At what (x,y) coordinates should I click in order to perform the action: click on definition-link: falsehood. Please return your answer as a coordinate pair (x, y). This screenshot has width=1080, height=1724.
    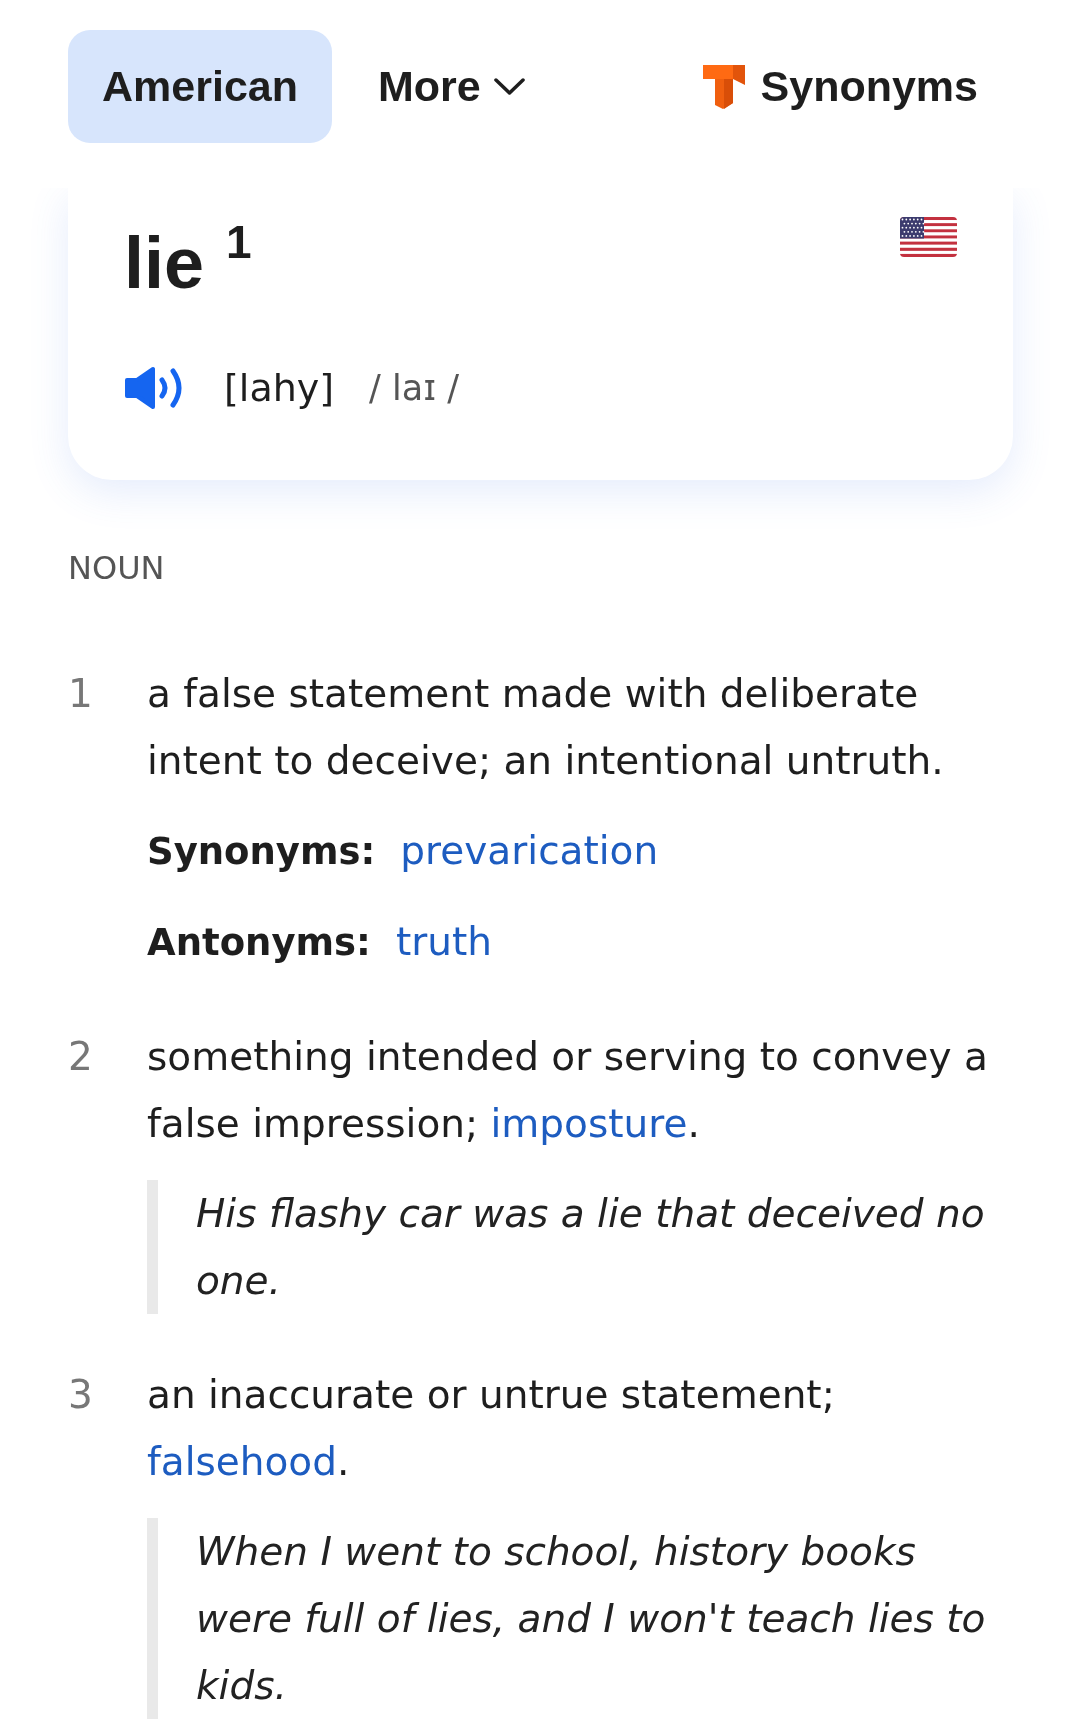
    Looking at the image, I should click on (242, 1461).